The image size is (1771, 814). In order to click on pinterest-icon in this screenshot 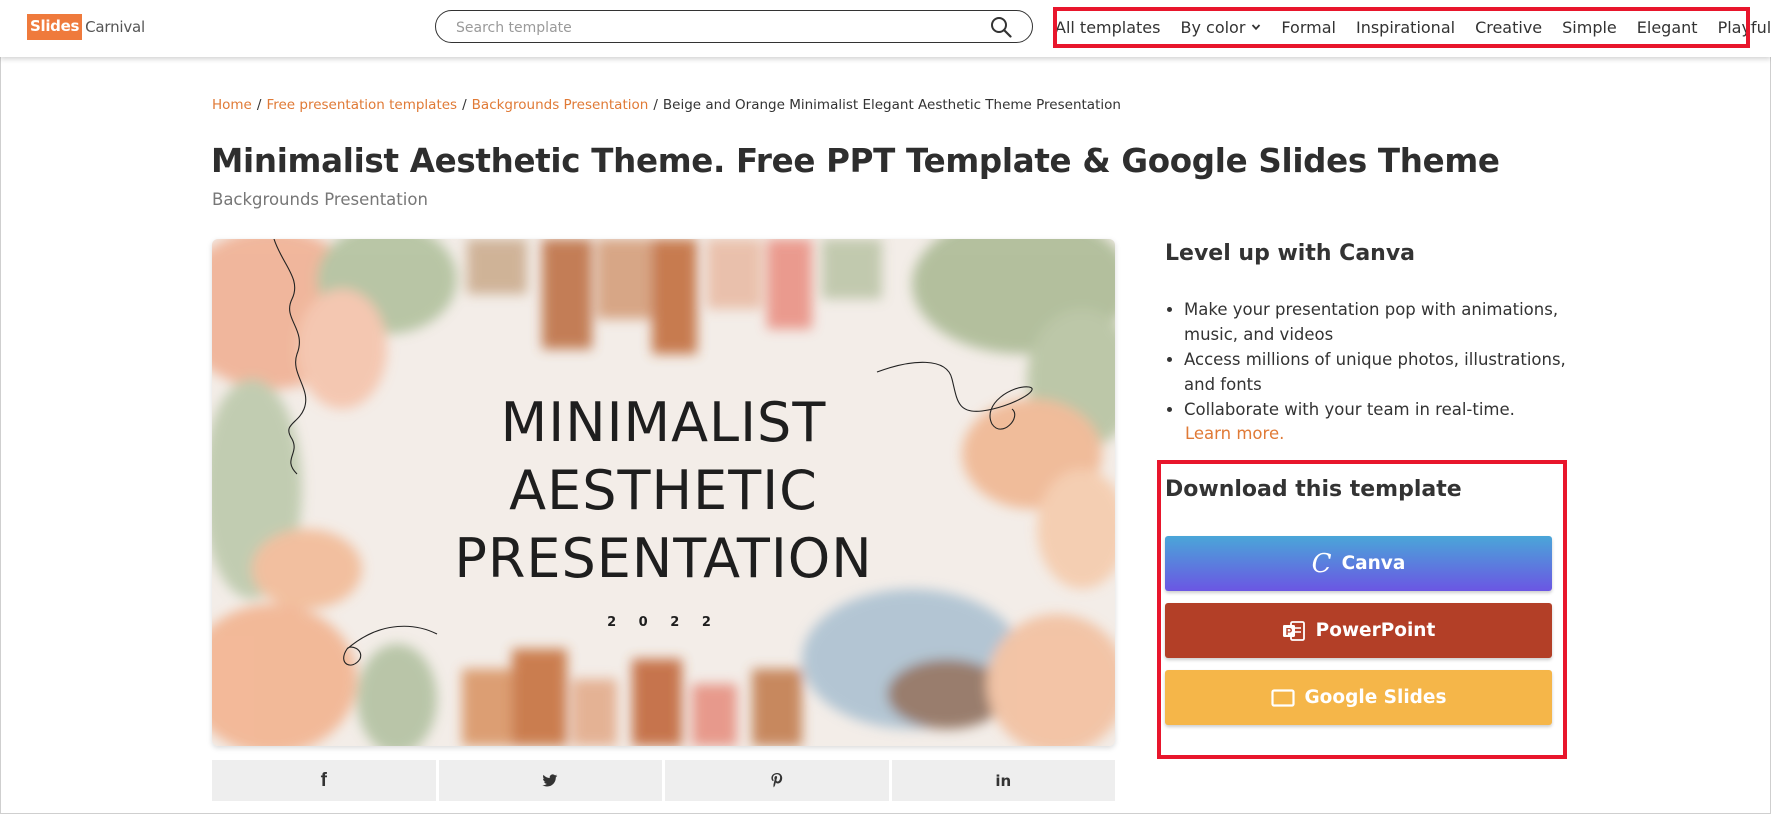, I will do `click(776, 779)`.